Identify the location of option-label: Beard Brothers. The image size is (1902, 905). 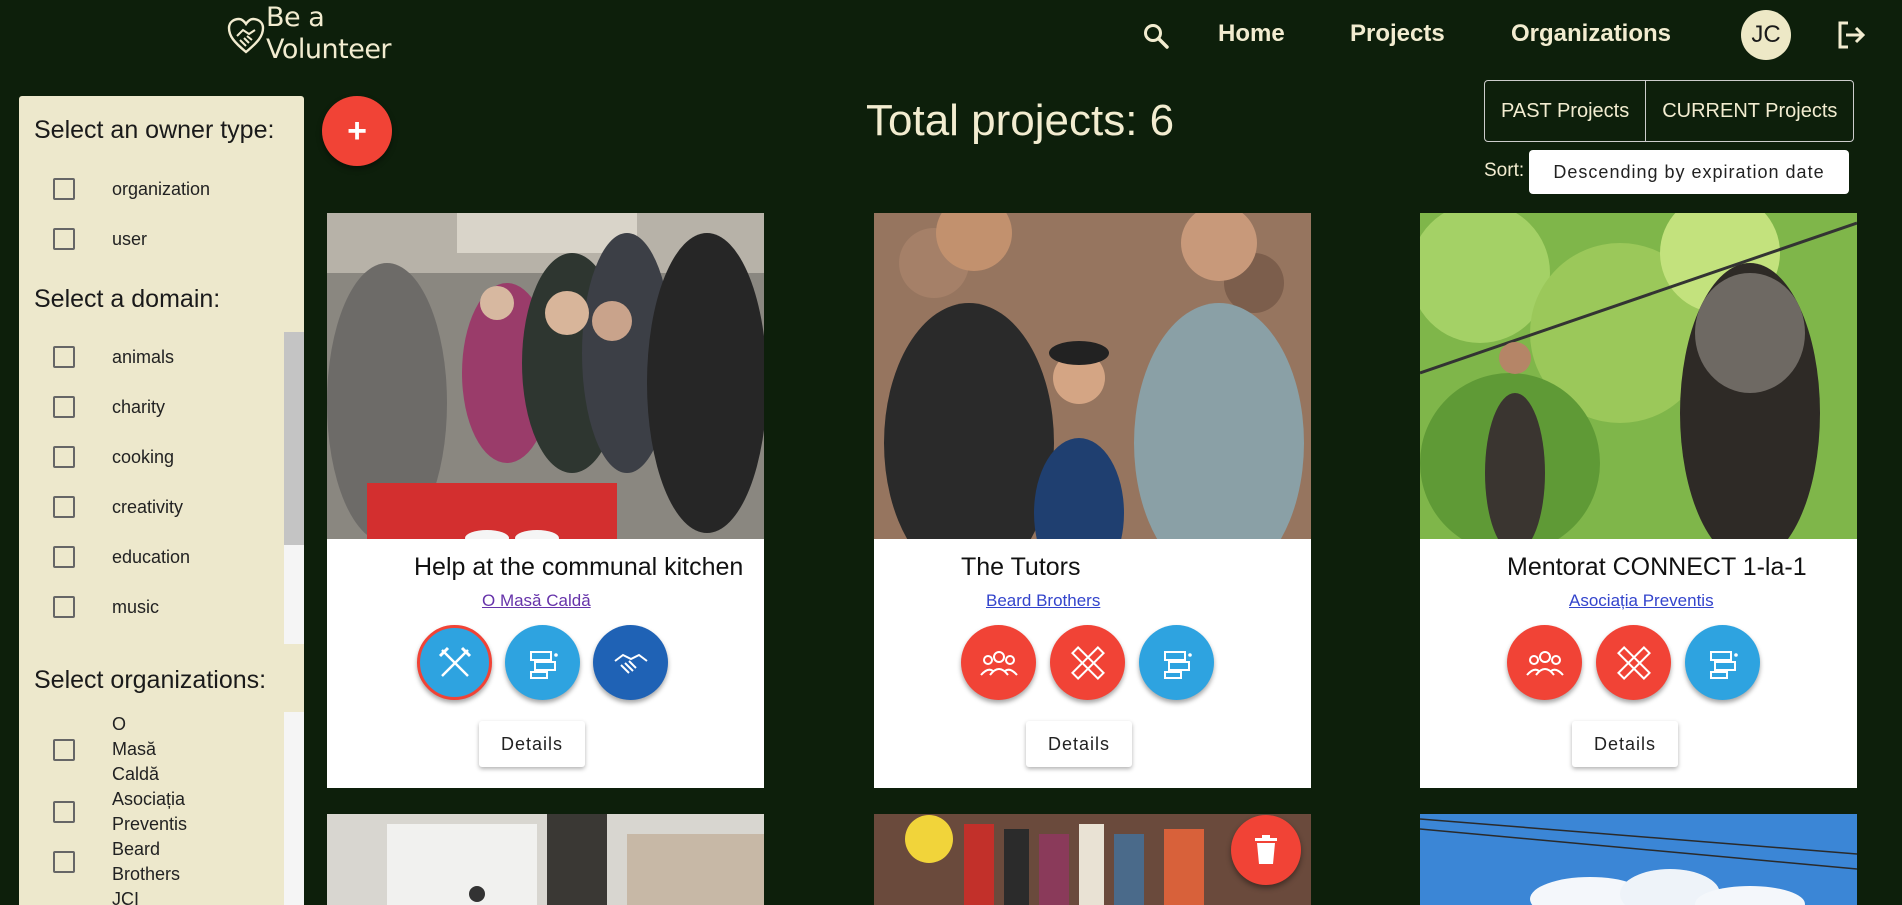
(146, 861).